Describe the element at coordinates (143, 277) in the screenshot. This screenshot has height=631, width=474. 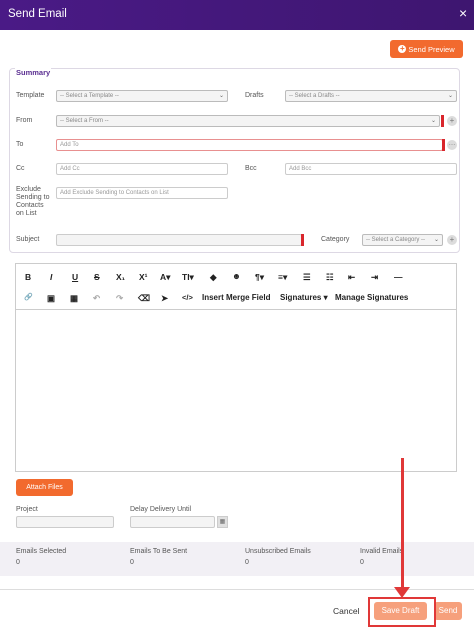
I see `superscript-icon: X¹` at that location.